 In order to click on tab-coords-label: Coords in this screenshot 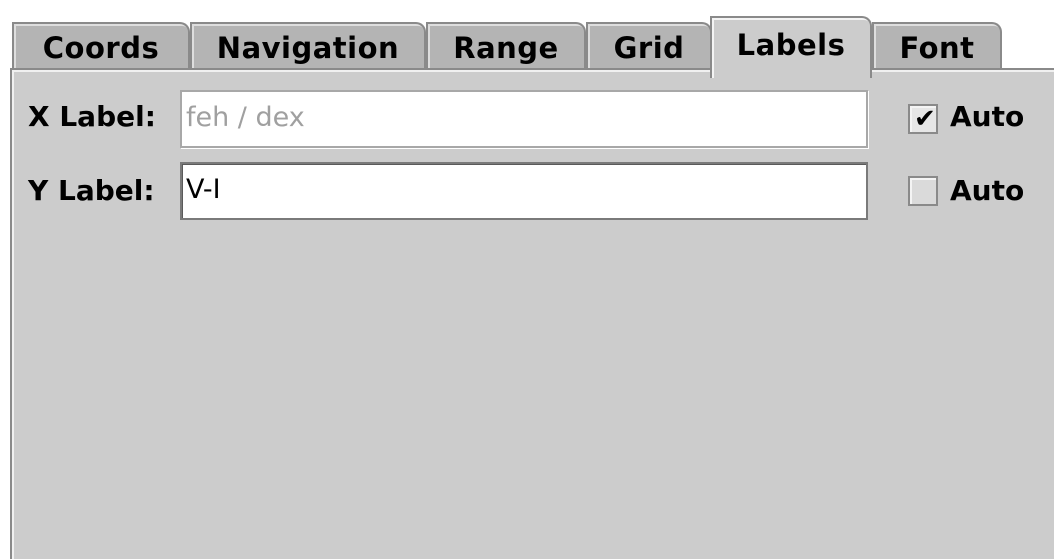, I will do `click(101, 48)`.